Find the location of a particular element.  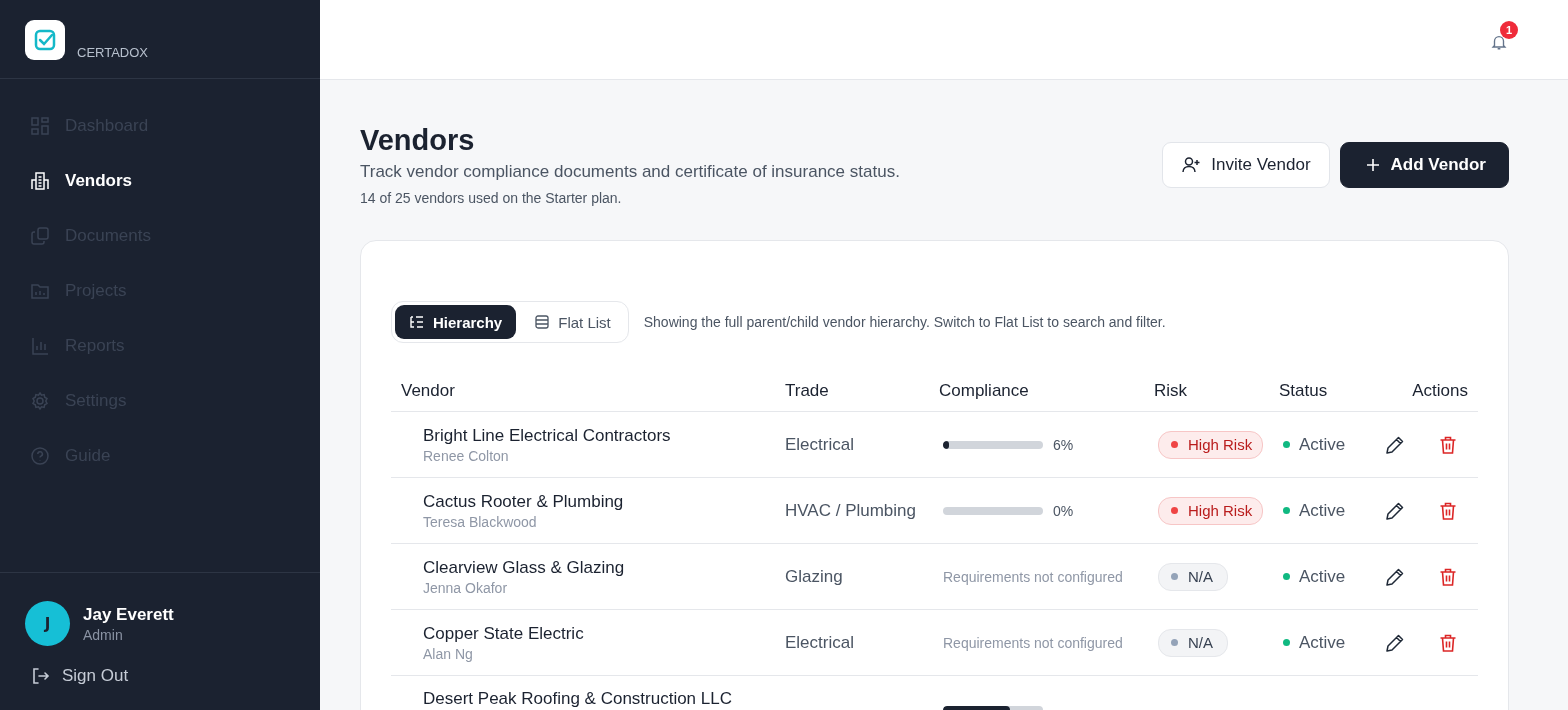

invite-vendor-button: Invite Vendor is located at coordinates (1246, 165).